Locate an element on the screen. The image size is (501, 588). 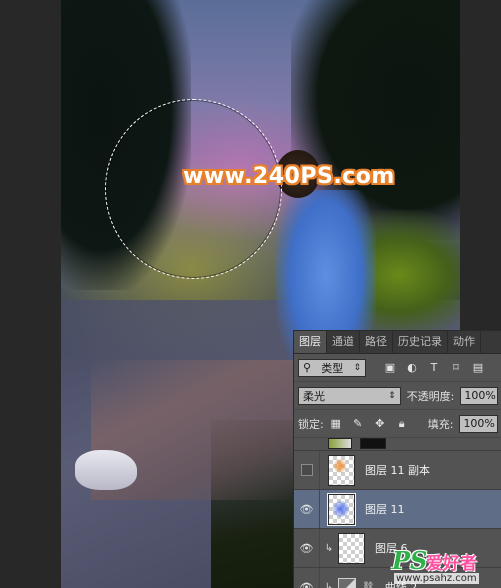
layer-row-selected: 👁︎ 图层 11 is located at coordinates (397, 509).